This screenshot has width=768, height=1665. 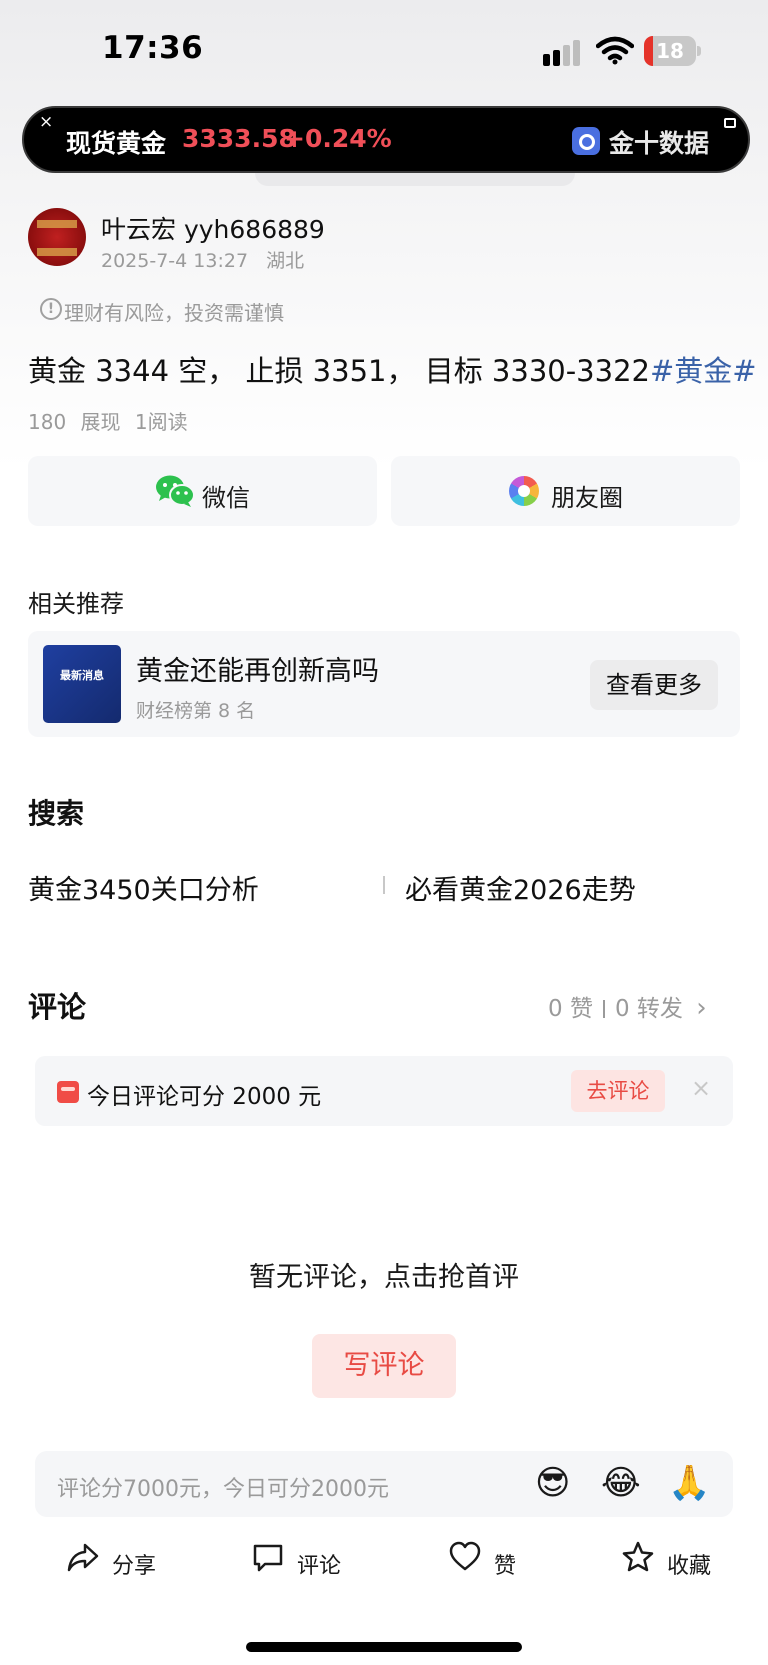 I want to click on home-indicator, so click(x=384, y=1647).